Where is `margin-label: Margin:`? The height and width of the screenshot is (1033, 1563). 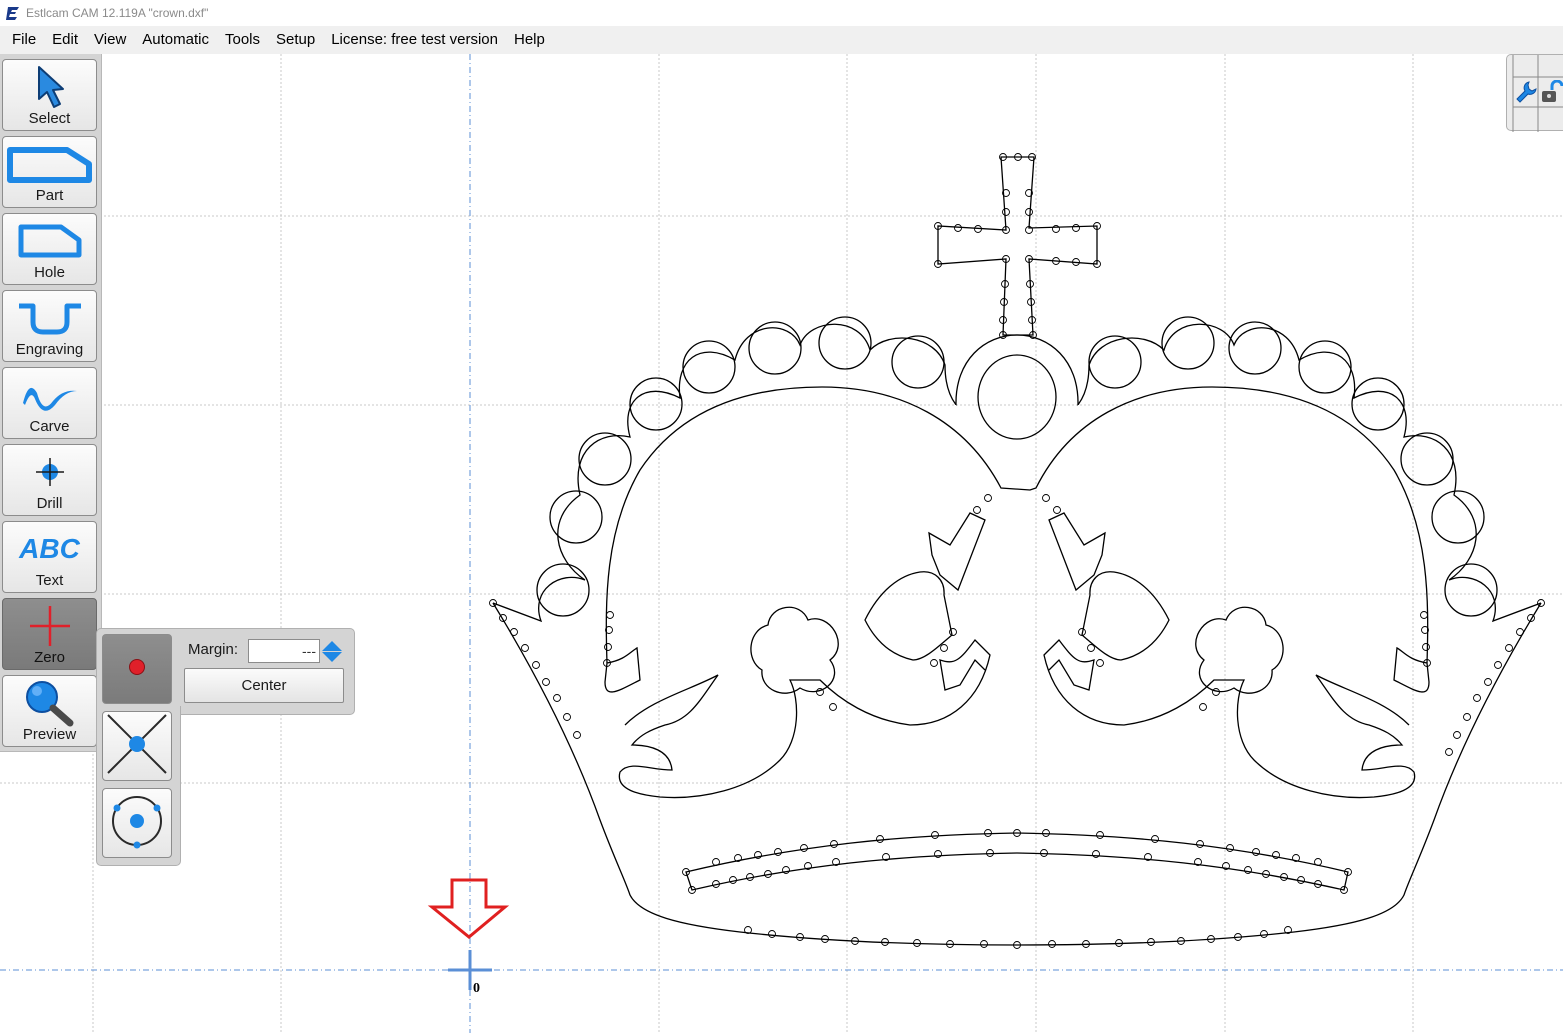 margin-label: Margin: is located at coordinates (213, 649).